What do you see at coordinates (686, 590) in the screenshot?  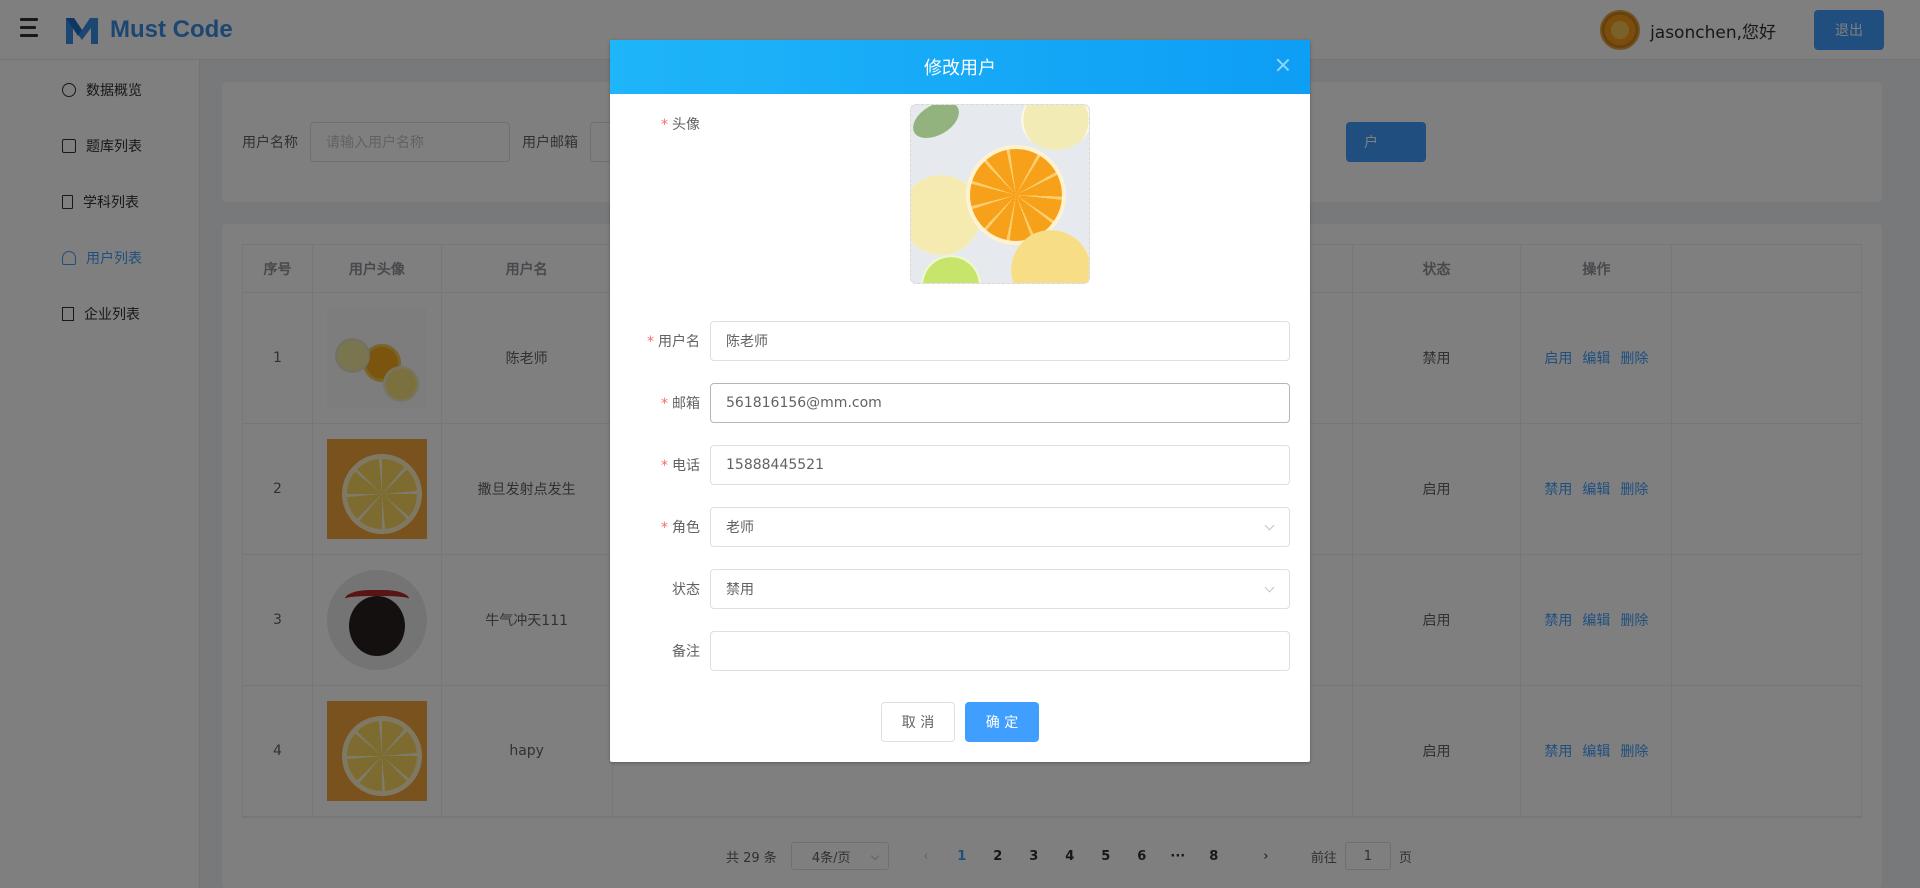 I see `status-field-label: 状态` at bounding box center [686, 590].